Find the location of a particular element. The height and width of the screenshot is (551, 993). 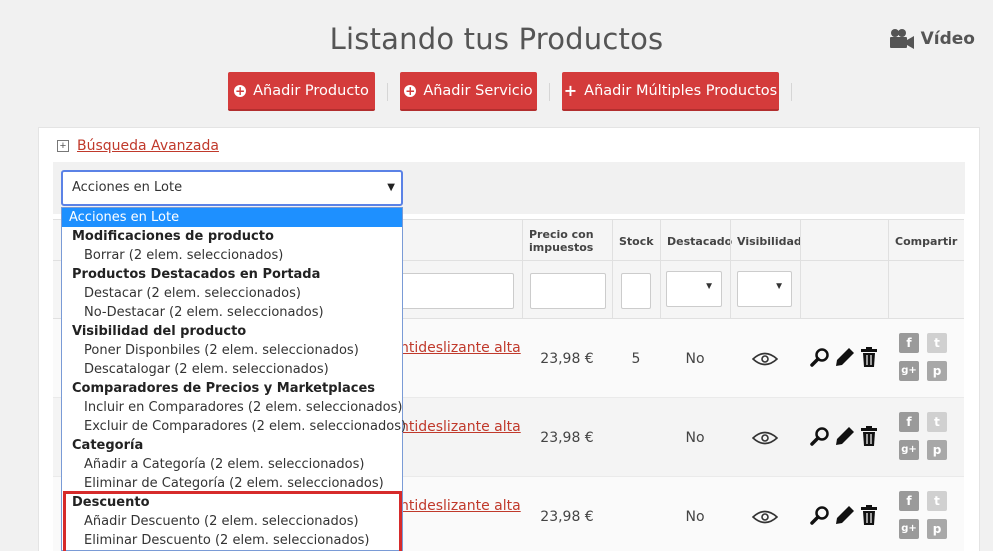

plus-icon: + is located at coordinates (570, 90).